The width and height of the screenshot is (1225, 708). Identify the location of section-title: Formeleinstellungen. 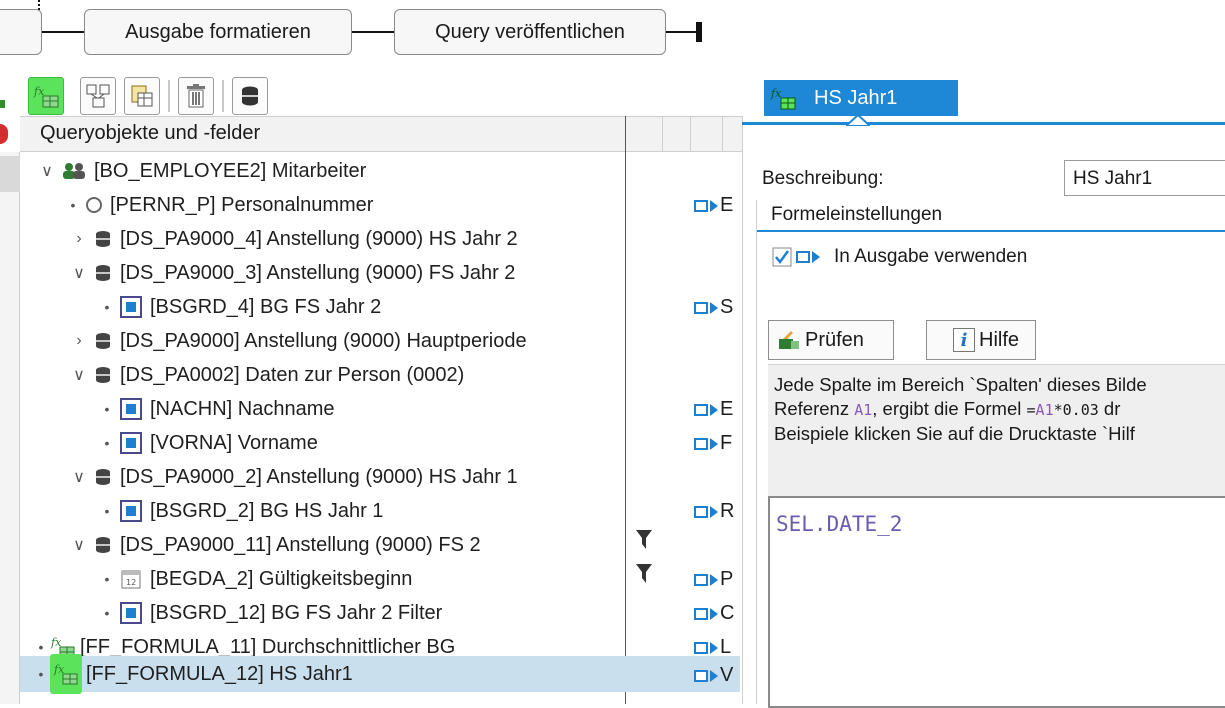
(857, 214).